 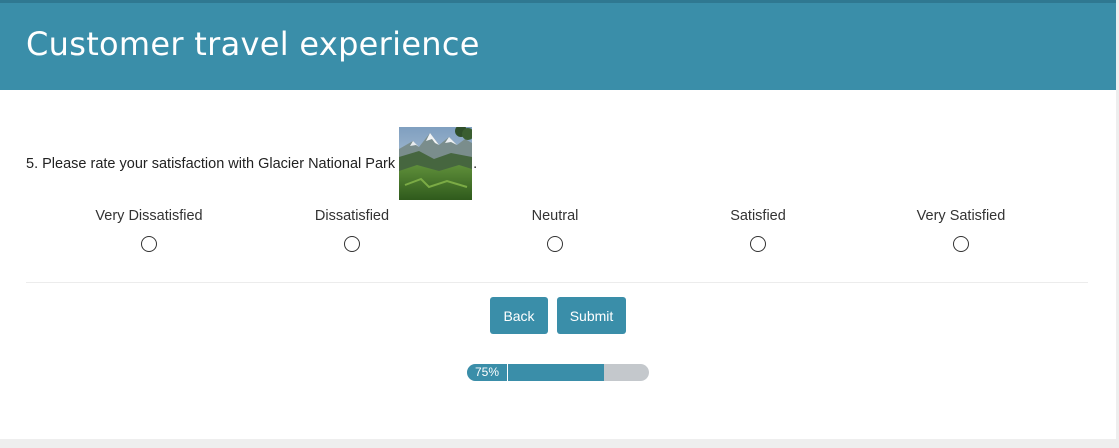 What do you see at coordinates (149, 244) in the screenshot?
I see `radio-very-dissatisfied` at bounding box center [149, 244].